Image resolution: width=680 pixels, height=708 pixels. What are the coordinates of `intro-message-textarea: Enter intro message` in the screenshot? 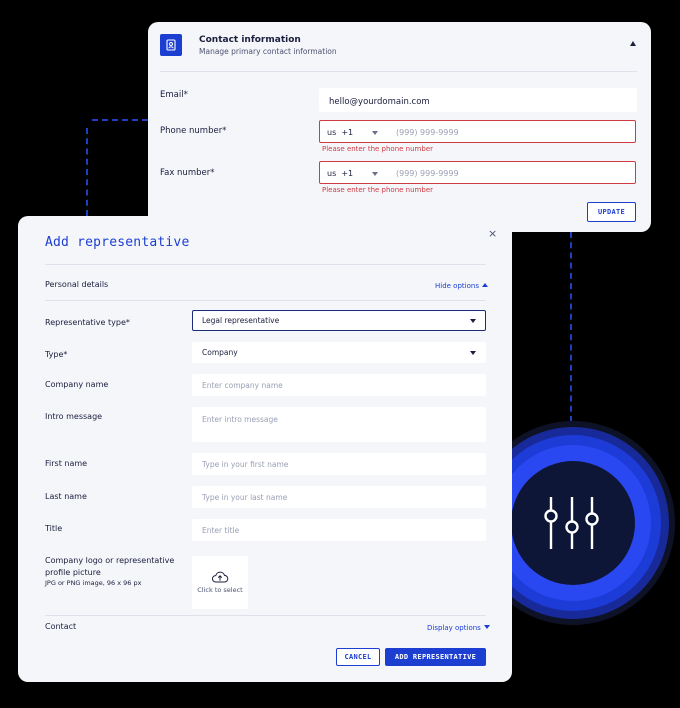 It's located at (339, 424).